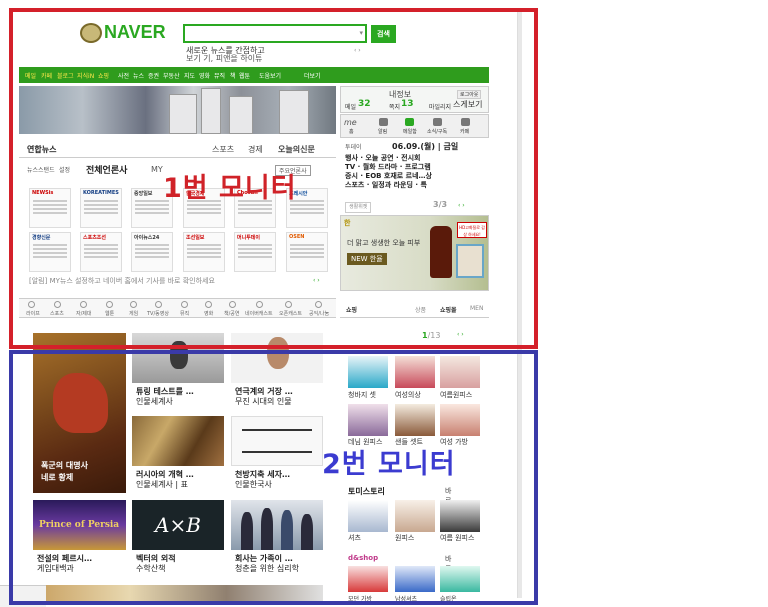  Describe the element at coordinates (362, 395) in the screenshot. I see `product-label: 청바지 셋` at that location.